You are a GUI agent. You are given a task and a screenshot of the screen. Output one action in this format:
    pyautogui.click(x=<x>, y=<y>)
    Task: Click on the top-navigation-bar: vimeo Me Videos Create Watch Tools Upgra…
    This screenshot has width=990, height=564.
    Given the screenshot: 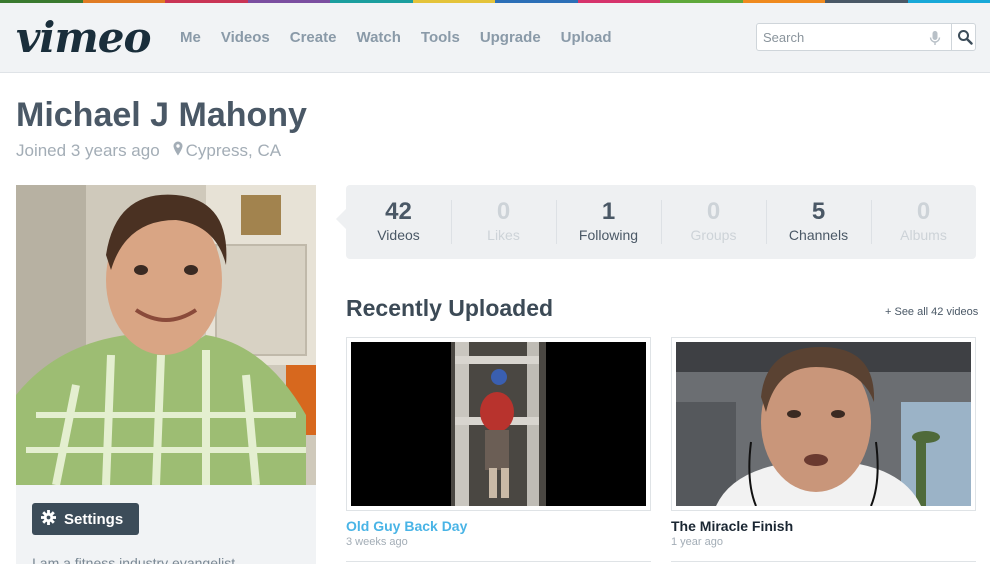 What is the action you would take?
    pyautogui.click(x=495, y=38)
    